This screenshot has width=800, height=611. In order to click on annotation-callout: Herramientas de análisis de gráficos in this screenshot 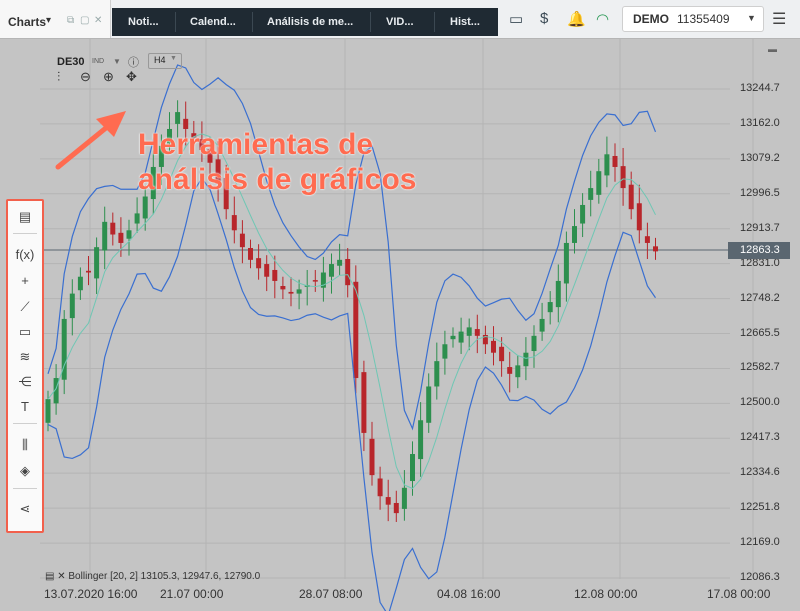, I will do `click(277, 162)`.